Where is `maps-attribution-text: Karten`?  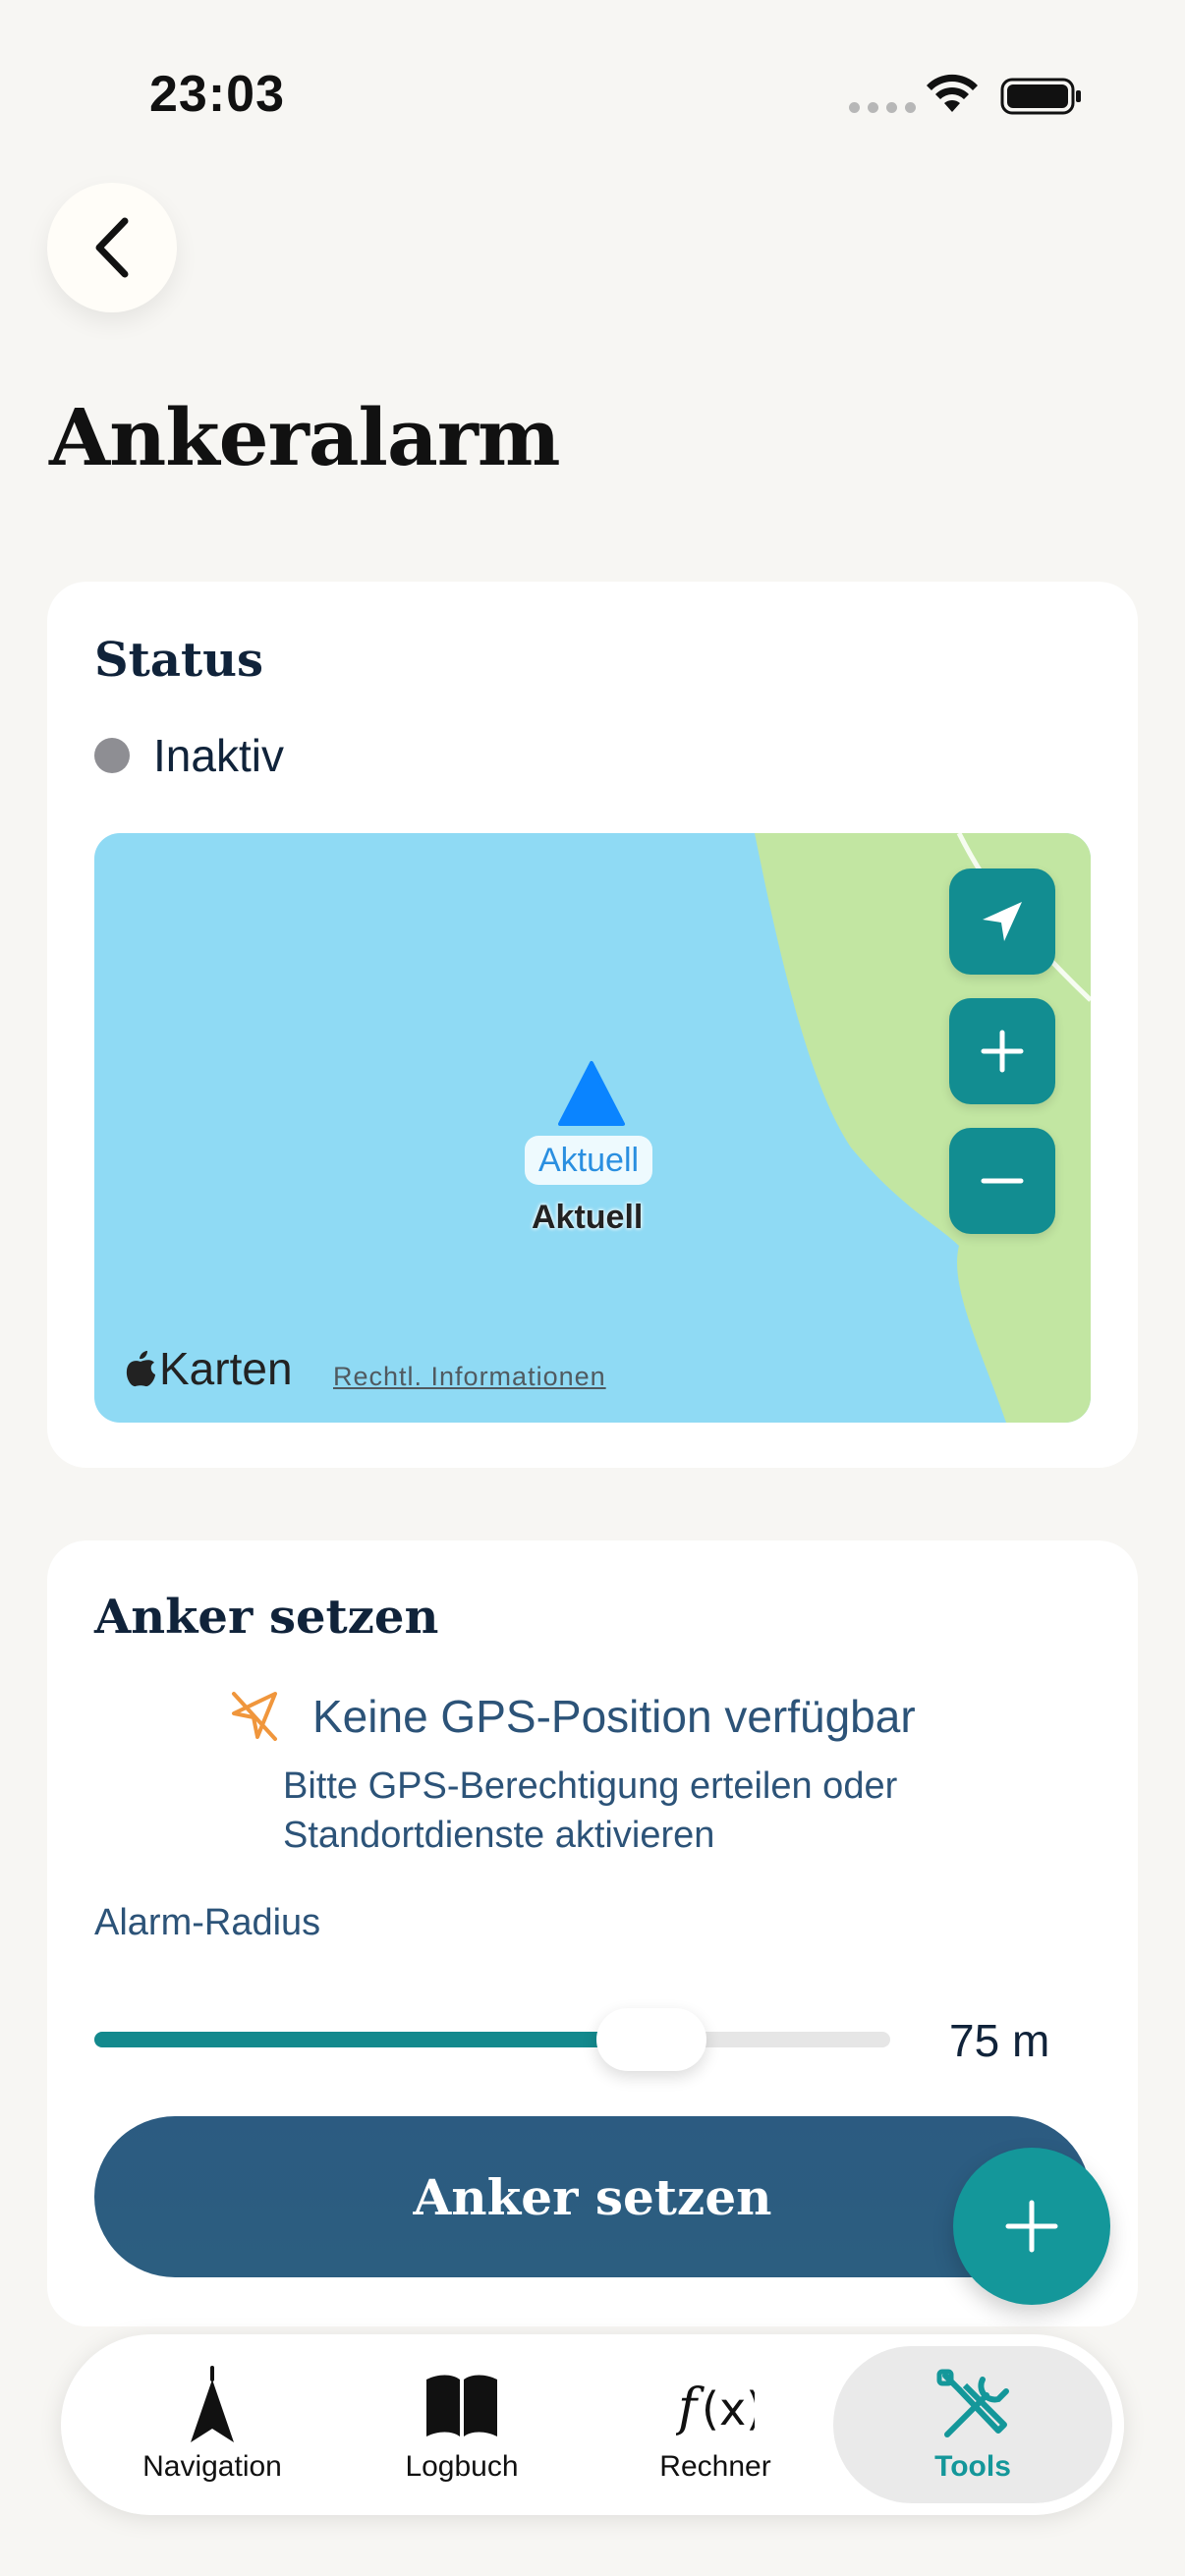 maps-attribution-text: Karten is located at coordinates (226, 1368).